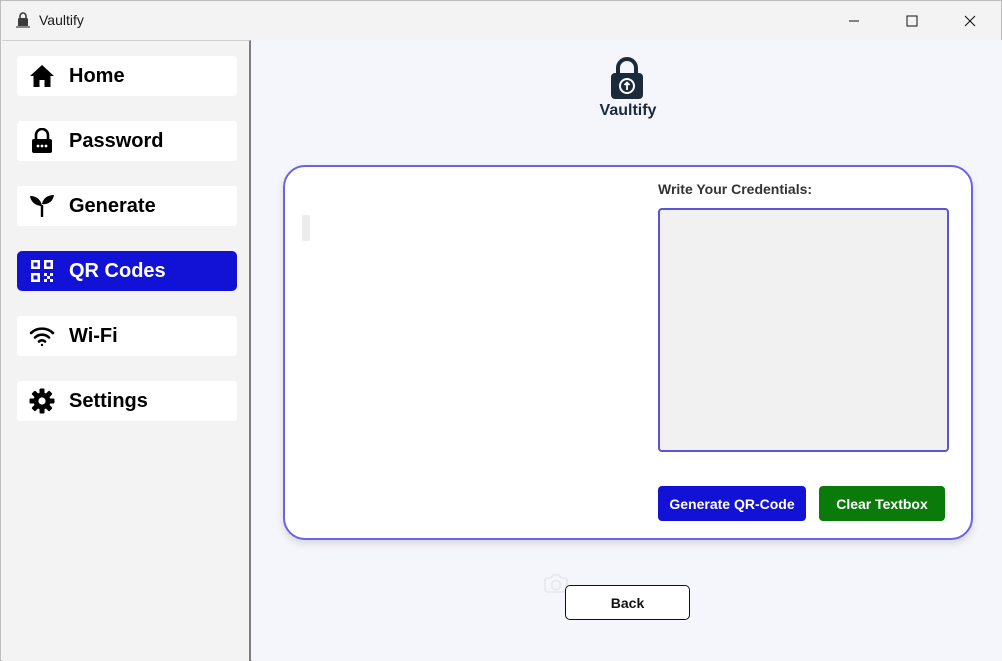 The width and height of the screenshot is (1002, 661). I want to click on sidebar-item-qr-codes: QR Codes, so click(127, 271).